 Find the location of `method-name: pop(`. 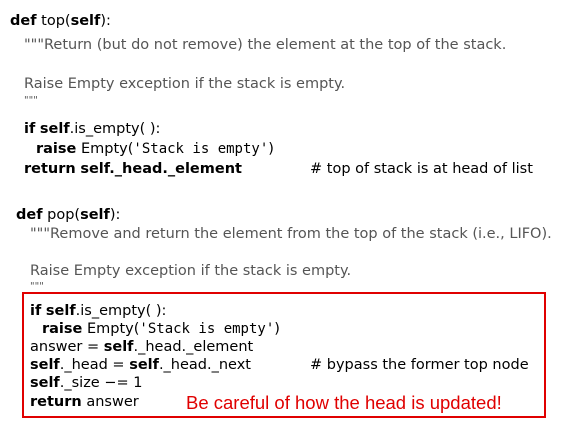

method-name: pop( is located at coordinates (61, 215).